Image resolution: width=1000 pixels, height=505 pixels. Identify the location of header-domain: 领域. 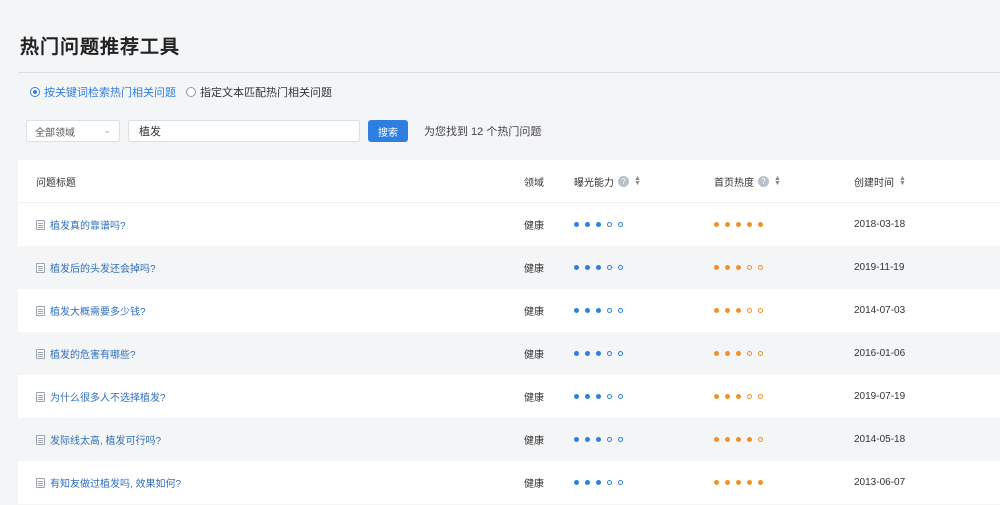
(534, 183).